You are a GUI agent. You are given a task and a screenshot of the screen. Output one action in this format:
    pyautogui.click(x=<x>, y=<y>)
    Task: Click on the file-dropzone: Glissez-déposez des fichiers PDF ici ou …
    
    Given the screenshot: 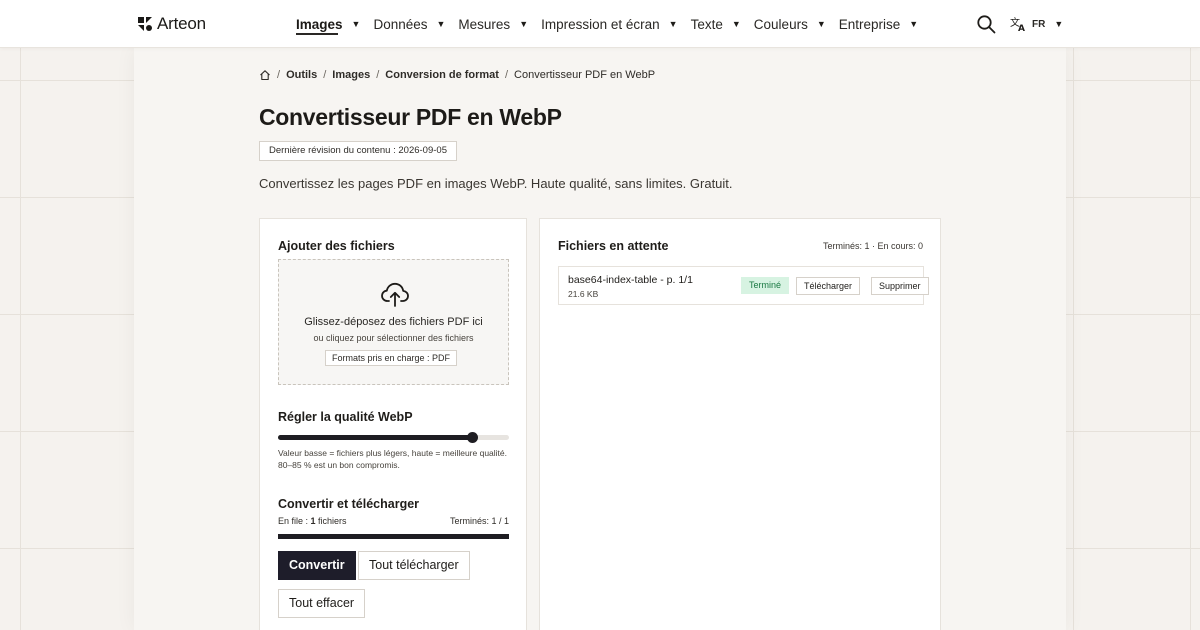 What is the action you would take?
    pyautogui.click(x=393, y=322)
    